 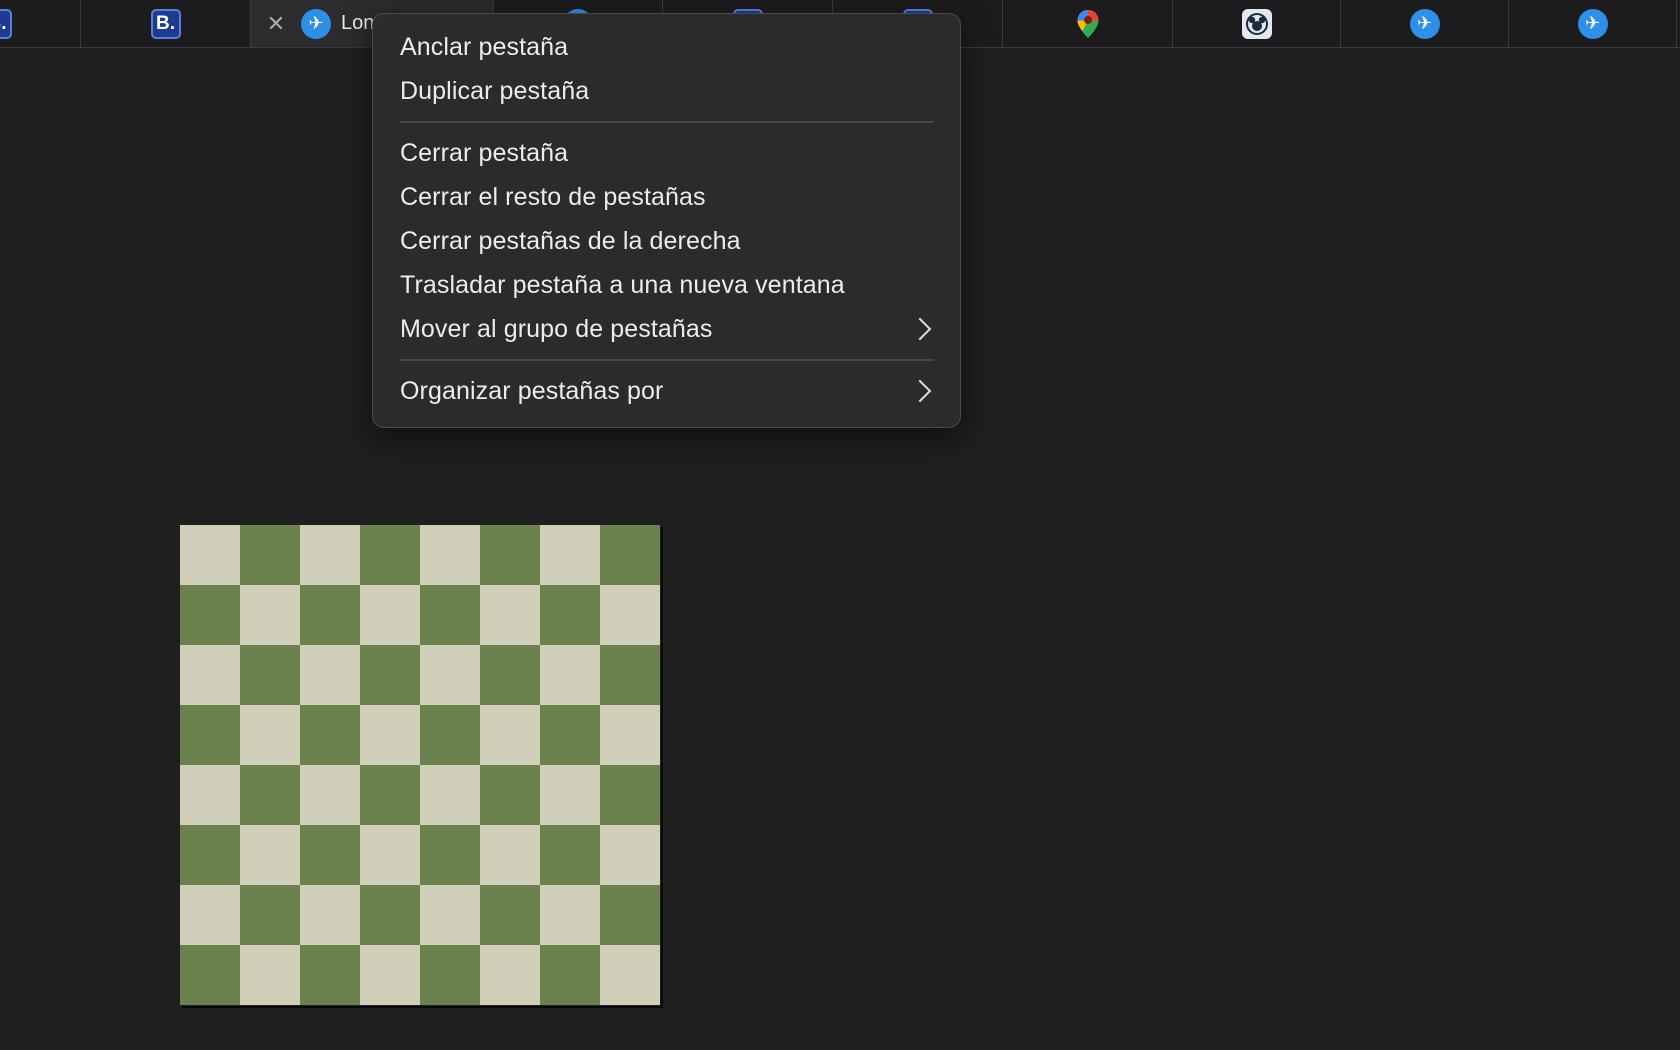 I want to click on booking-badge: B., so click(x=165, y=23).